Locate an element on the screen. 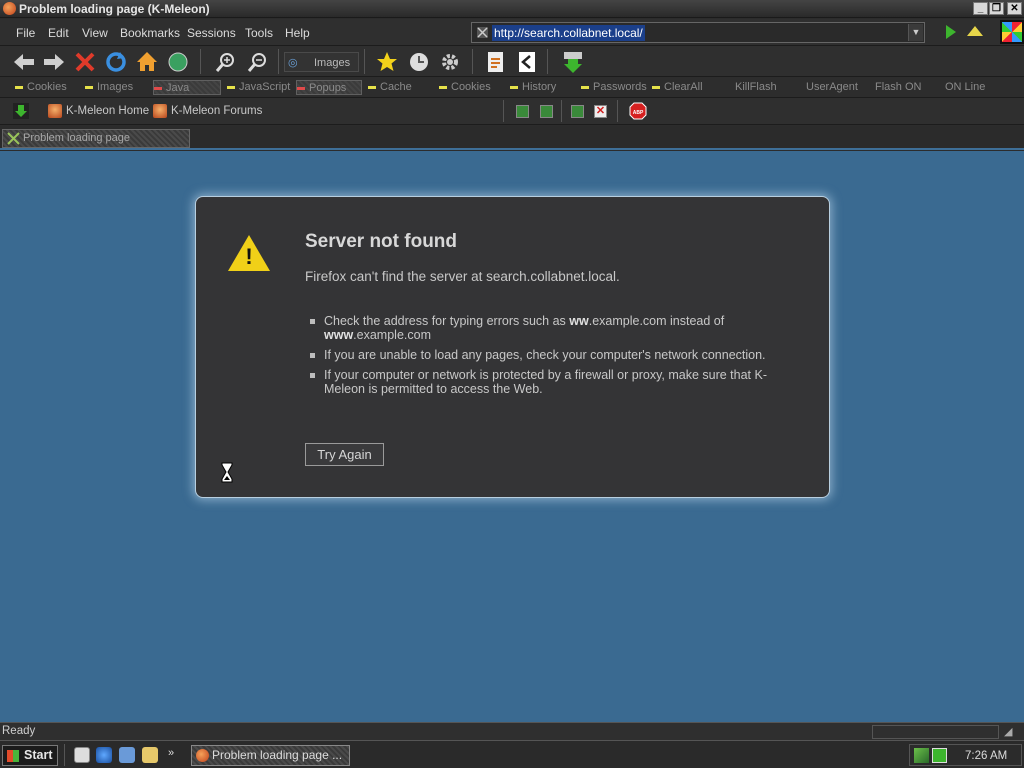 The width and height of the screenshot is (1024, 768). navigation-toolbar: ◎ Images is located at coordinates (512, 61).